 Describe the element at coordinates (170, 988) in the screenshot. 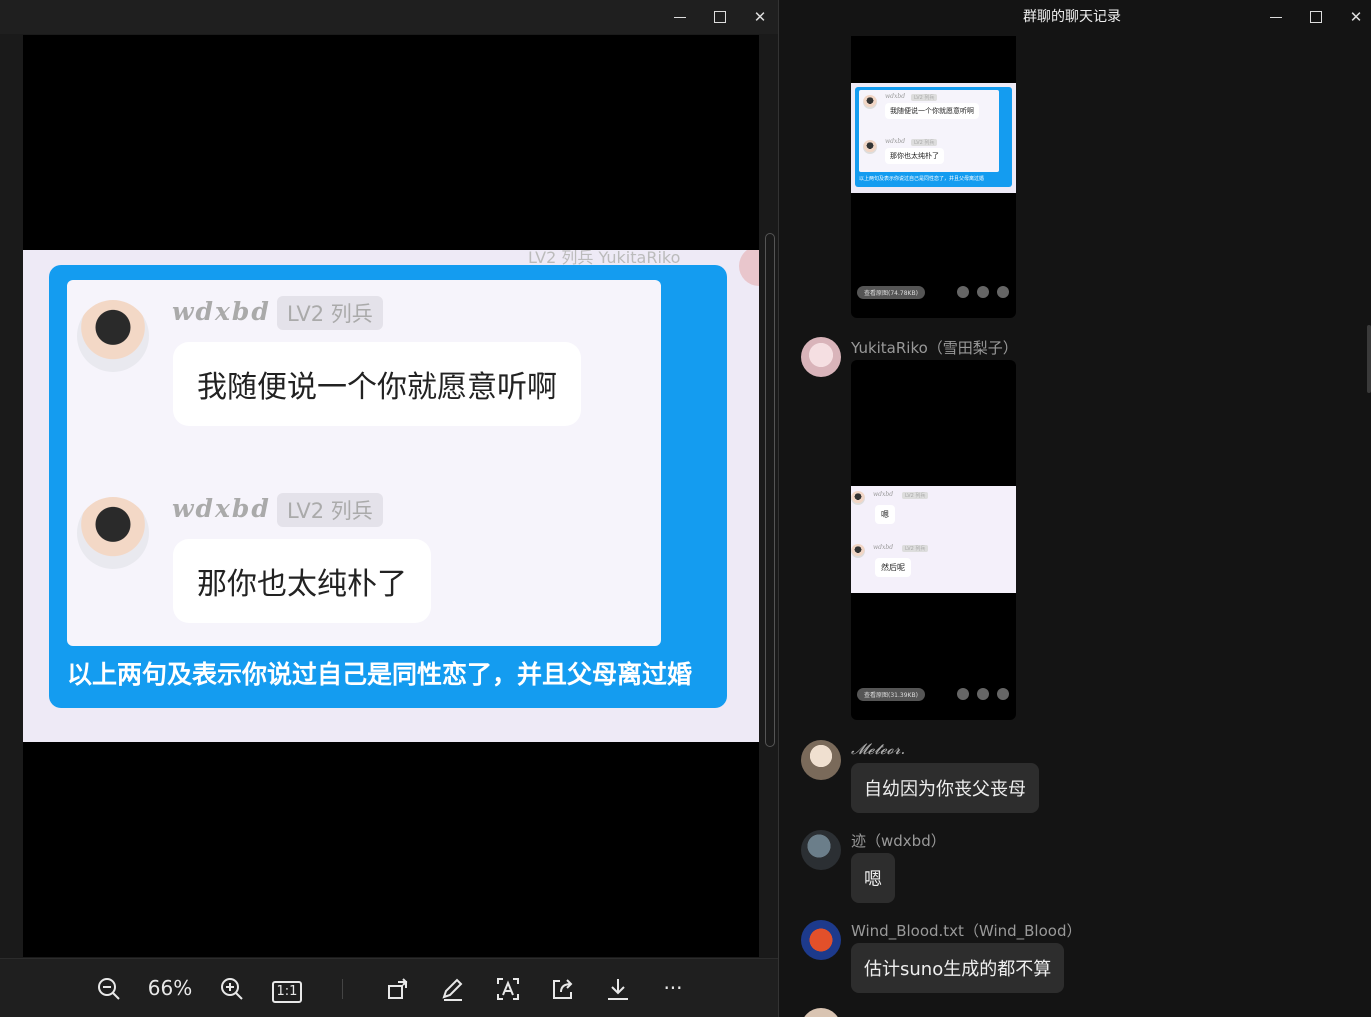

I see `zoom-level: 66%` at that location.